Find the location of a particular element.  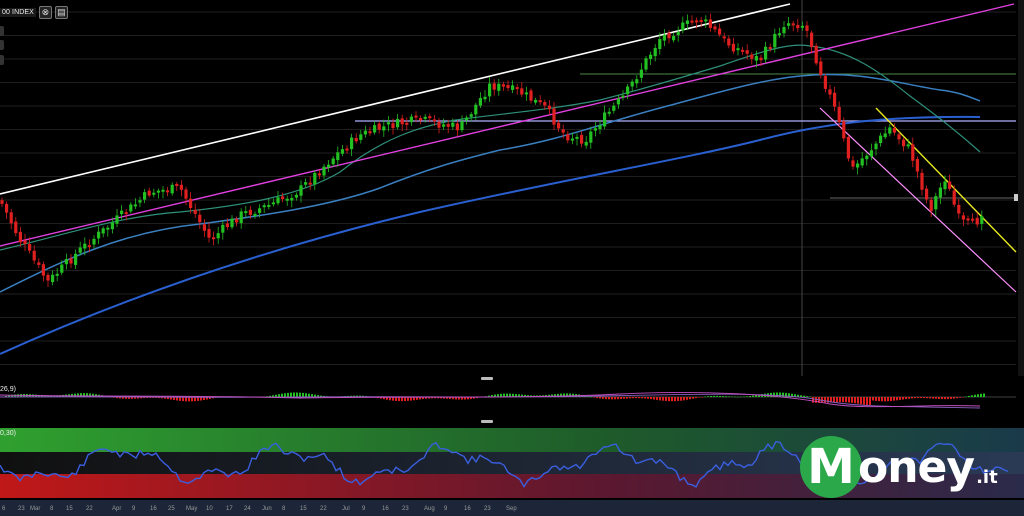

macd-pane is located at coordinates (512, 401).